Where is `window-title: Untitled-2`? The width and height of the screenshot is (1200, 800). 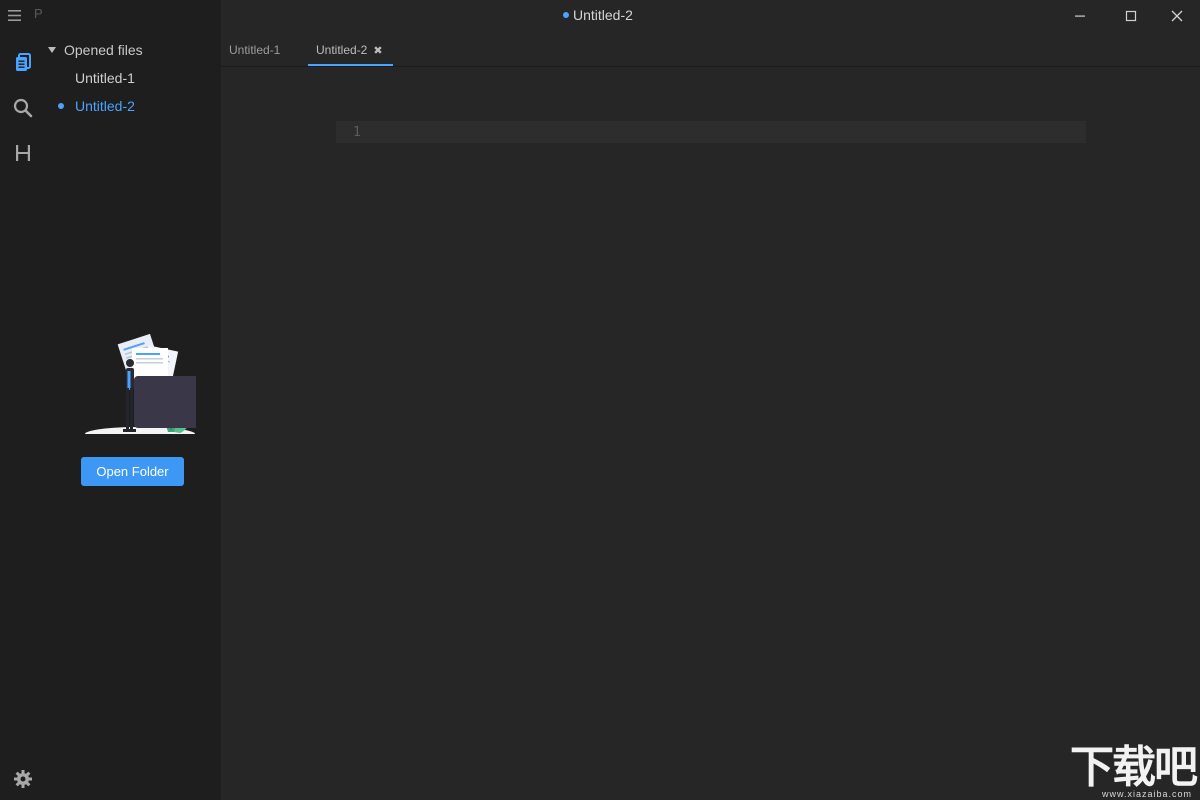 window-title: Untitled-2 is located at coordinates (598, 15).